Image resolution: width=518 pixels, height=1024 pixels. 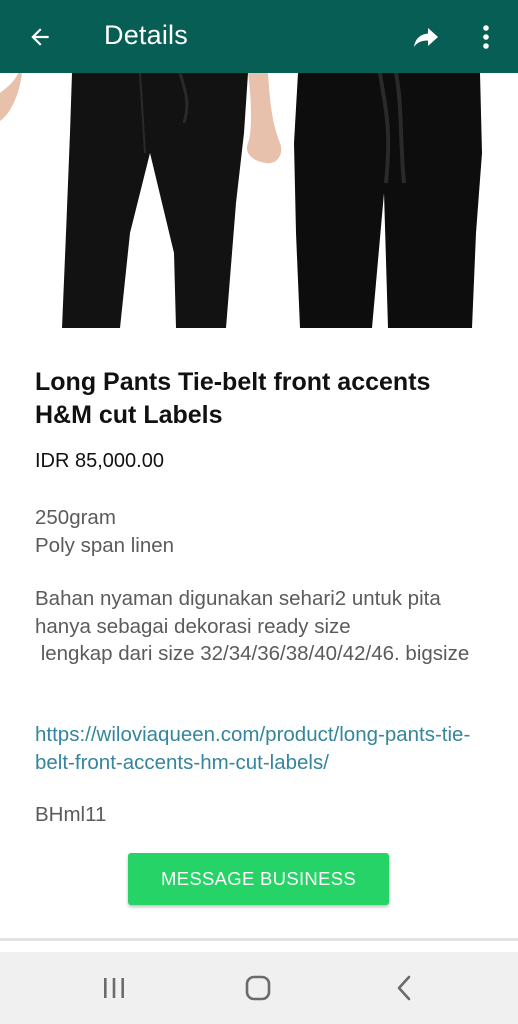 I want to click on share-button, so click(x=426, y=36).